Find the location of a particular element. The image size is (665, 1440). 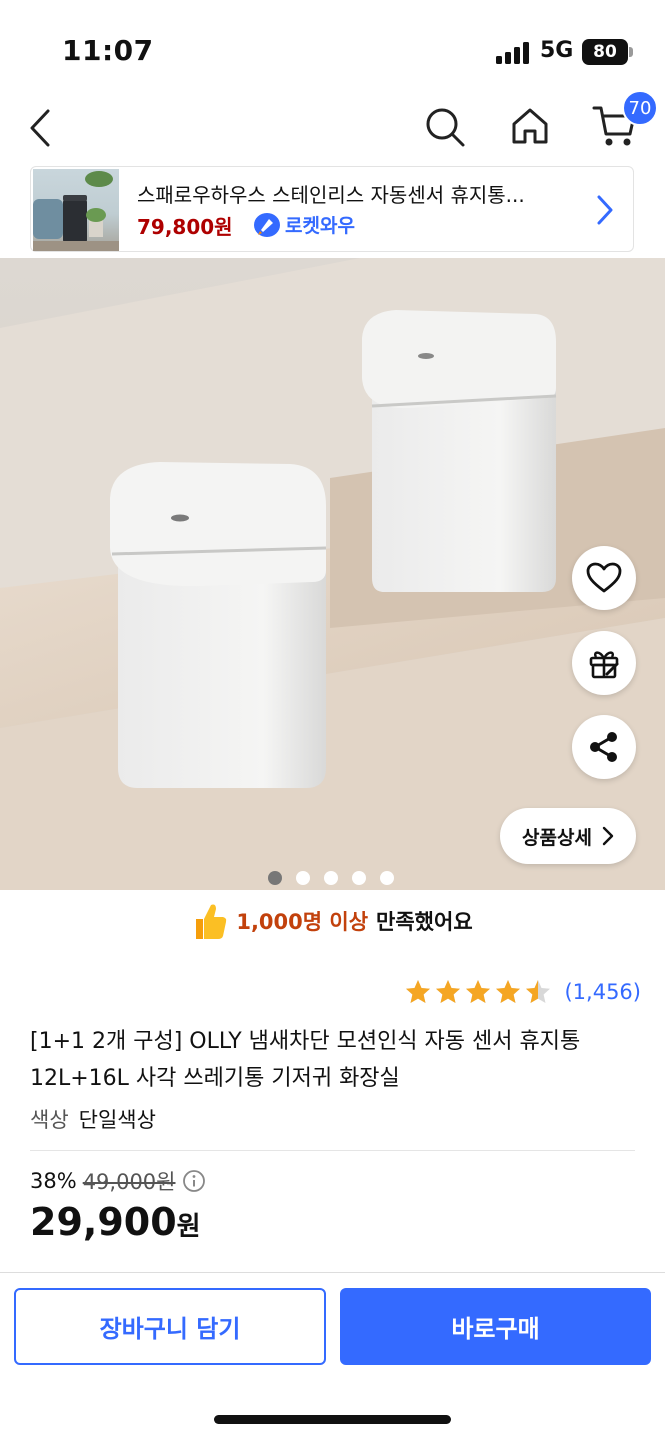

battery-tip is located at coordinates (631, 52).